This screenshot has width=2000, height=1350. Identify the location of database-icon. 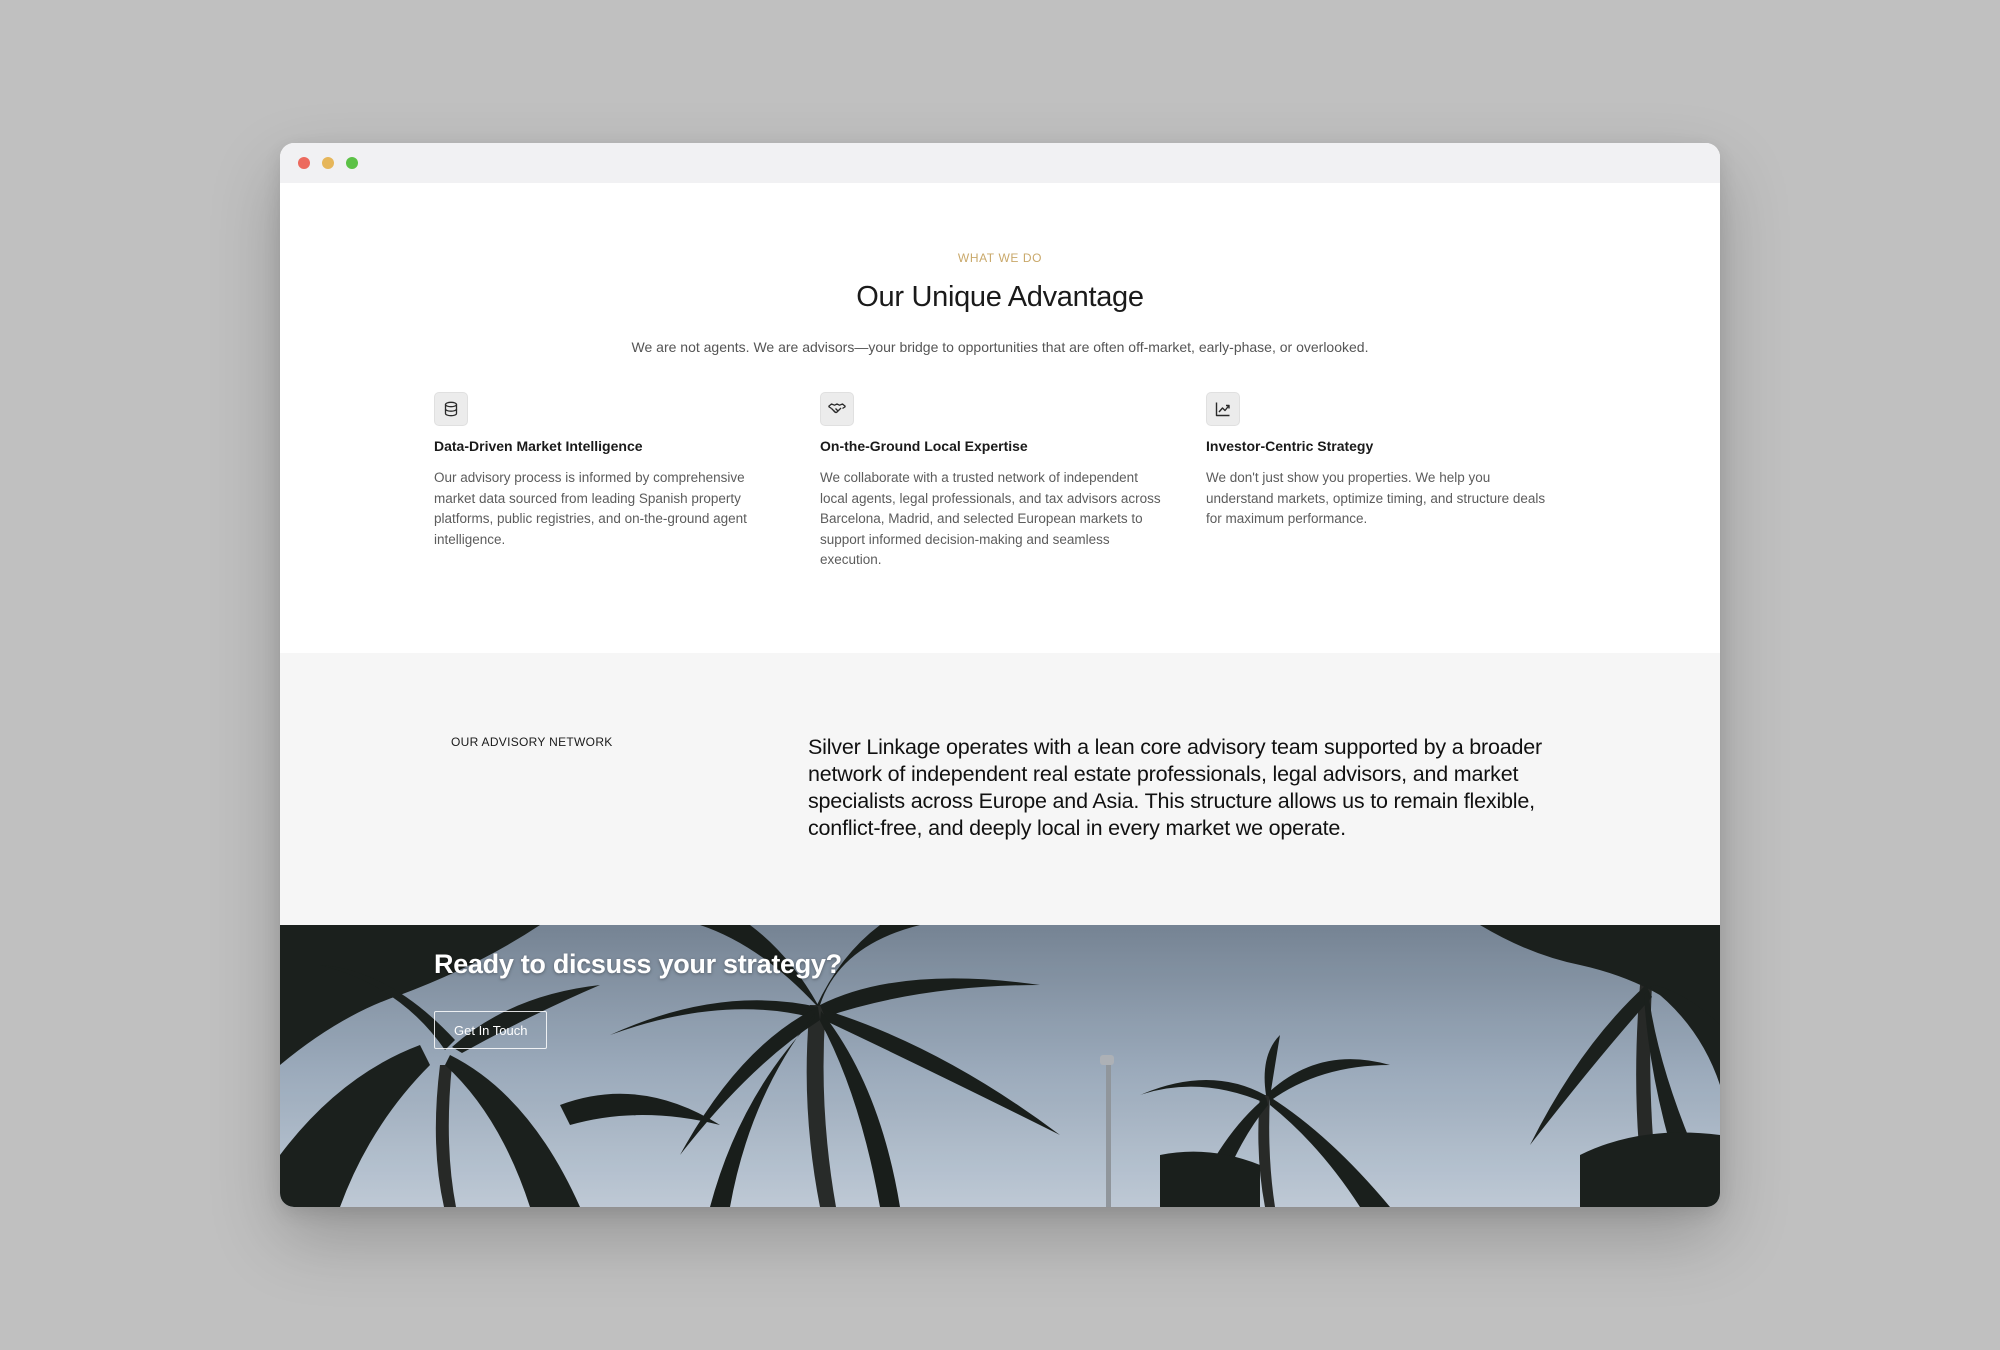
(451, 409).